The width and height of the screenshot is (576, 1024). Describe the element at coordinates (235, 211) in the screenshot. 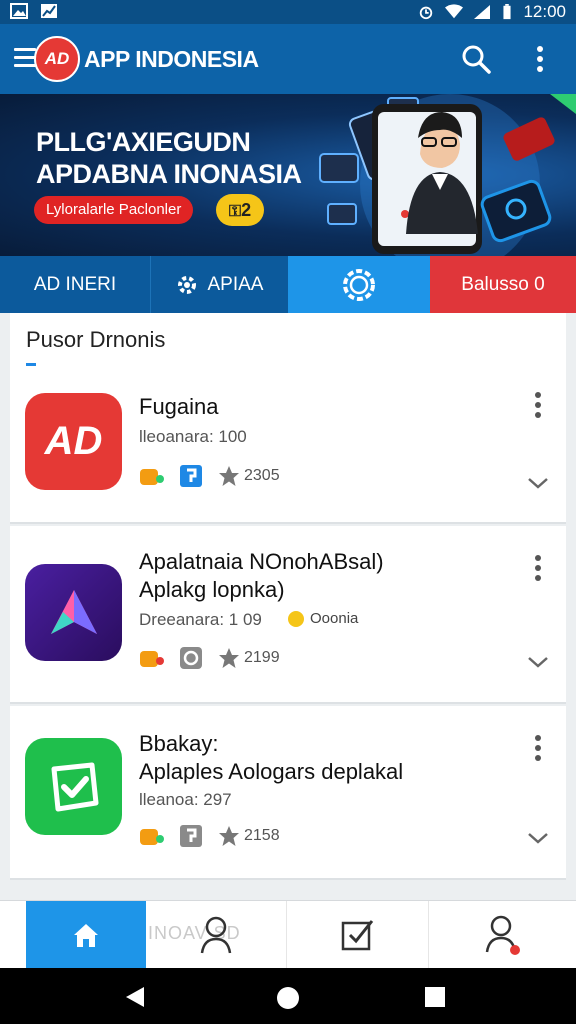

I see `key-icon: ⚿` at that location.